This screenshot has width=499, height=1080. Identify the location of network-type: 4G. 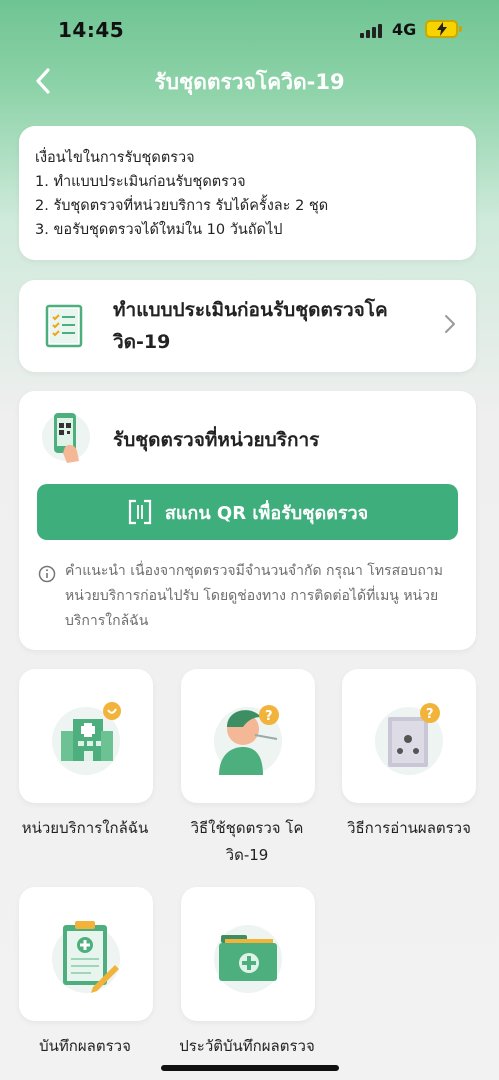
(404, 29).